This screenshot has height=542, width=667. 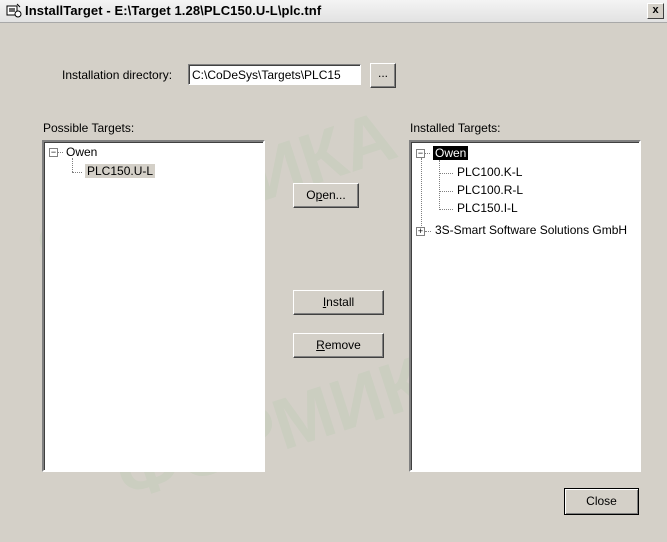 What do you see at coordinates (342, 345) in the screenshot?
I see `remove-button-label-post: emove` at bounding box center [342, 345].